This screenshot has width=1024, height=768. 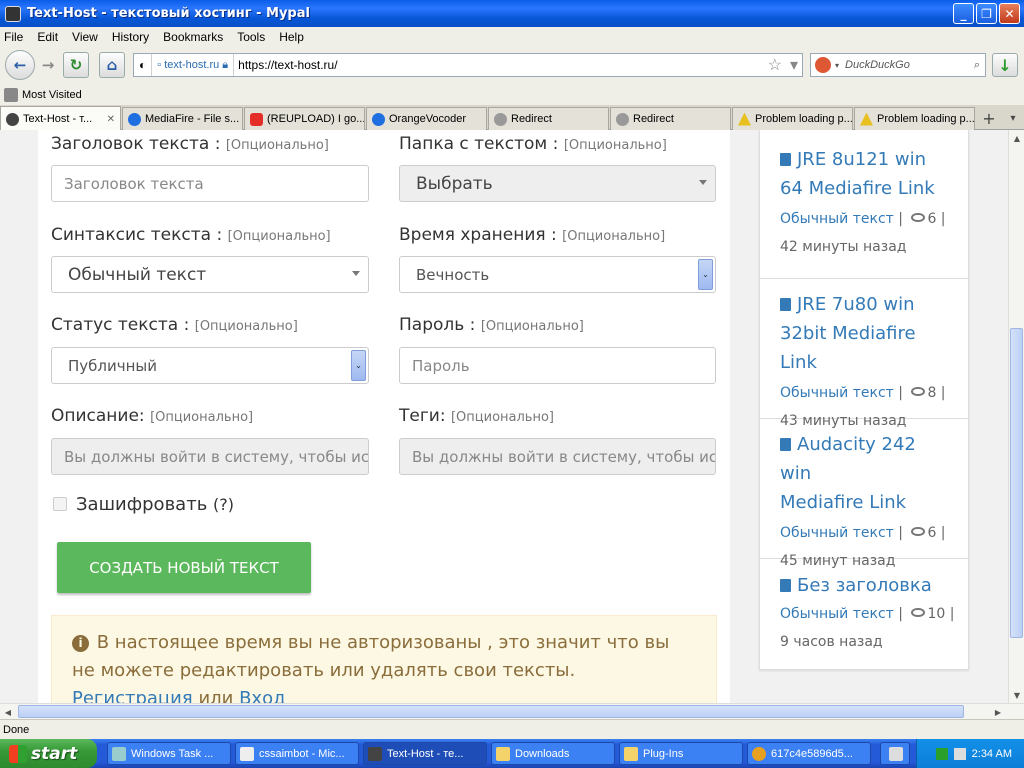 What do you see at coordinates (13, 37) in the screenshot?
I see `menu-file: File` at bounding box center [13, 37].